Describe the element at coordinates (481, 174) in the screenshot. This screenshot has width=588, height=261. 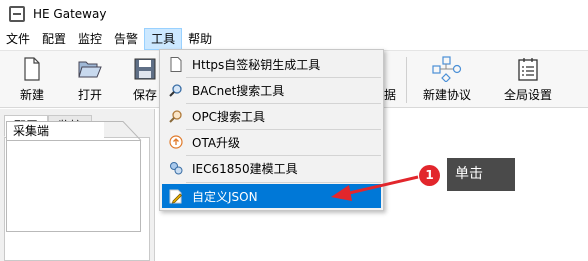
I see `click-callout-label: 单击` at that location.